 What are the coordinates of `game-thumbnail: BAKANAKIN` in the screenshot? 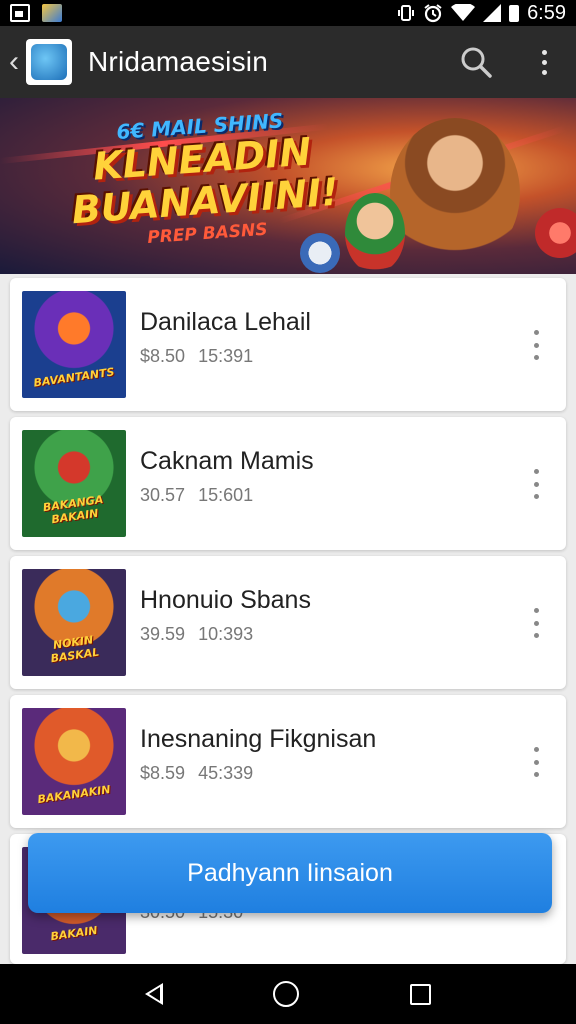 It's located at (74, 761).